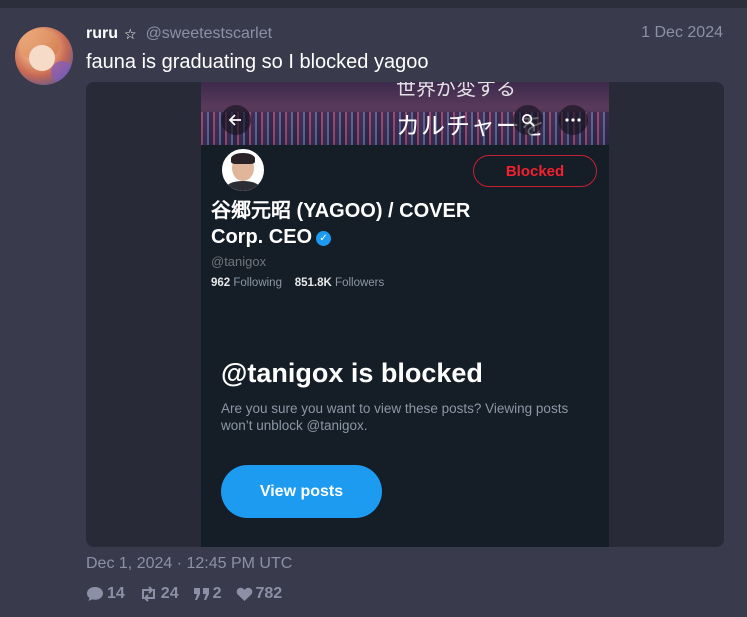 The image size is (747, 617). I want to click on avatar, so click(44, 56).